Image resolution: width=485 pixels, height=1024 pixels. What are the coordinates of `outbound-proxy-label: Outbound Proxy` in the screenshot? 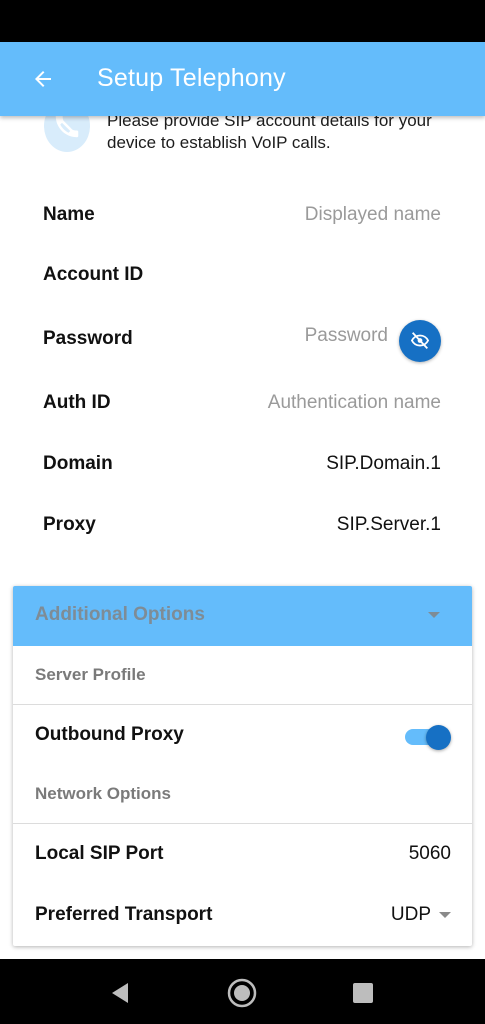 It's located at (109, 734).